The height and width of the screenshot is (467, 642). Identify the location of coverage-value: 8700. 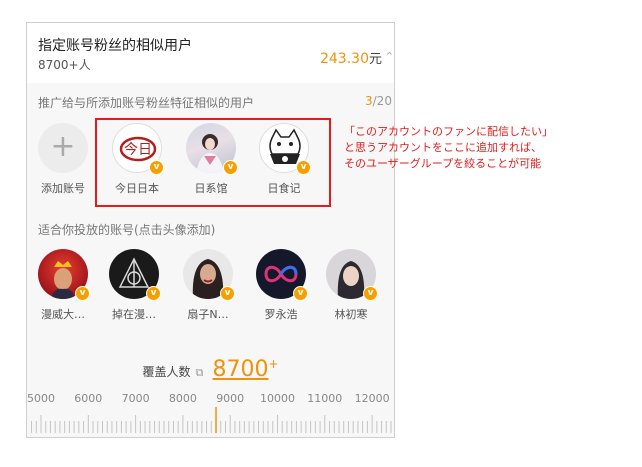
(241, 369).